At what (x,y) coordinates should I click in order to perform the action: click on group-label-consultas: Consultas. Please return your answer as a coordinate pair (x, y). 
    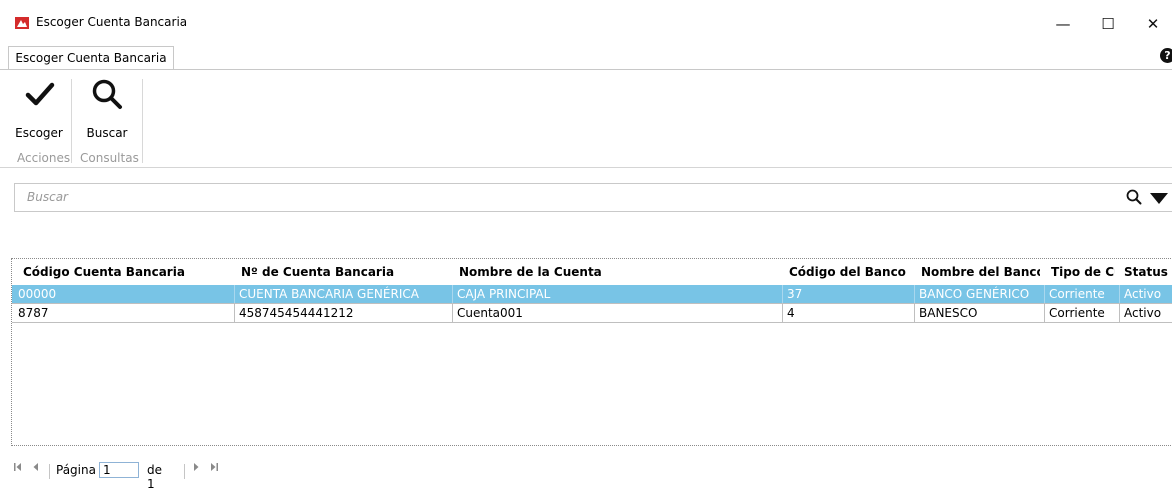
    Looking at the image, I should click on (109, 158).